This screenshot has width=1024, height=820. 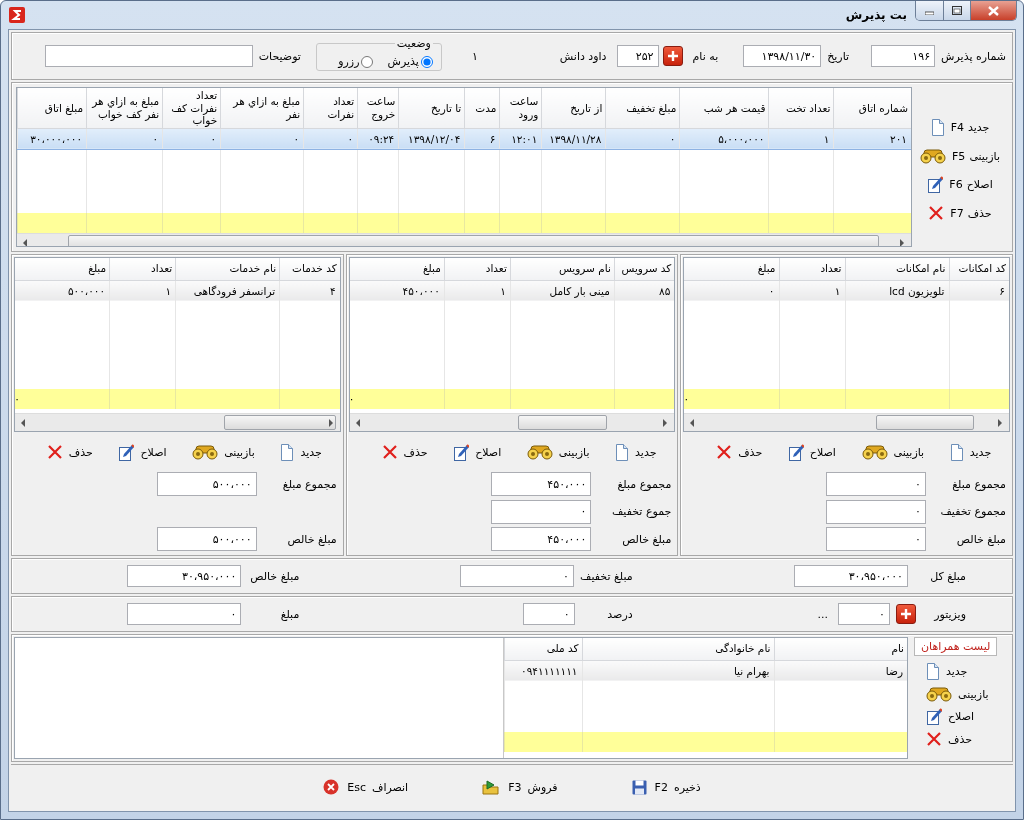 What do you see at coordinates (573, 108) in the screenshot?
I see `column-header: از تاریخ` at bounding box center [573, 108].